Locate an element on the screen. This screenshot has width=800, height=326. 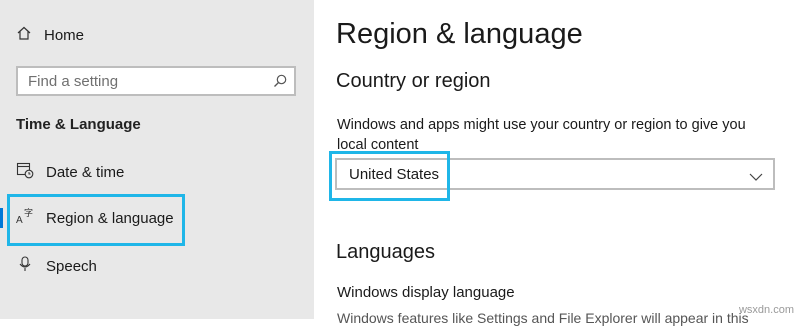
languages-heading: Languages is located at coordinates (385, 252).